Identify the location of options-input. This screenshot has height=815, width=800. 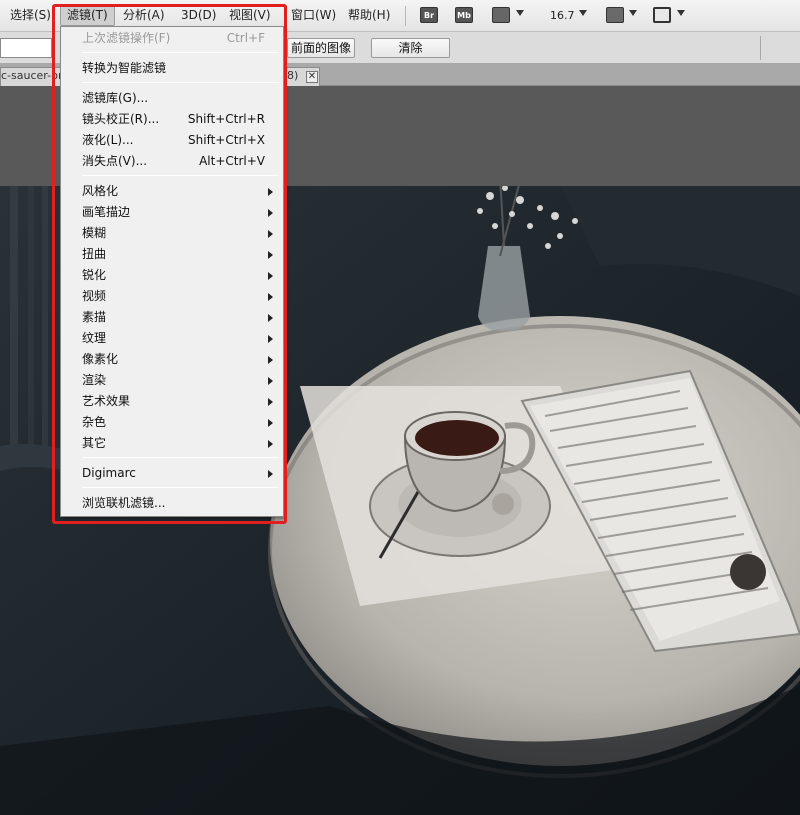
(26, 48).